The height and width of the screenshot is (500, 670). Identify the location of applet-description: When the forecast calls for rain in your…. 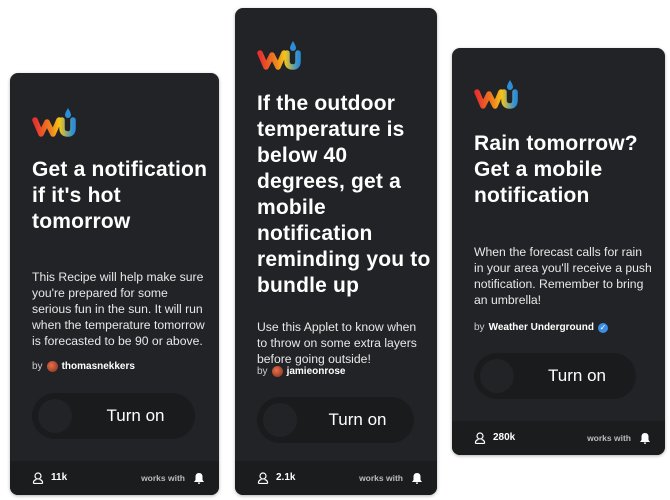
(563, 276).